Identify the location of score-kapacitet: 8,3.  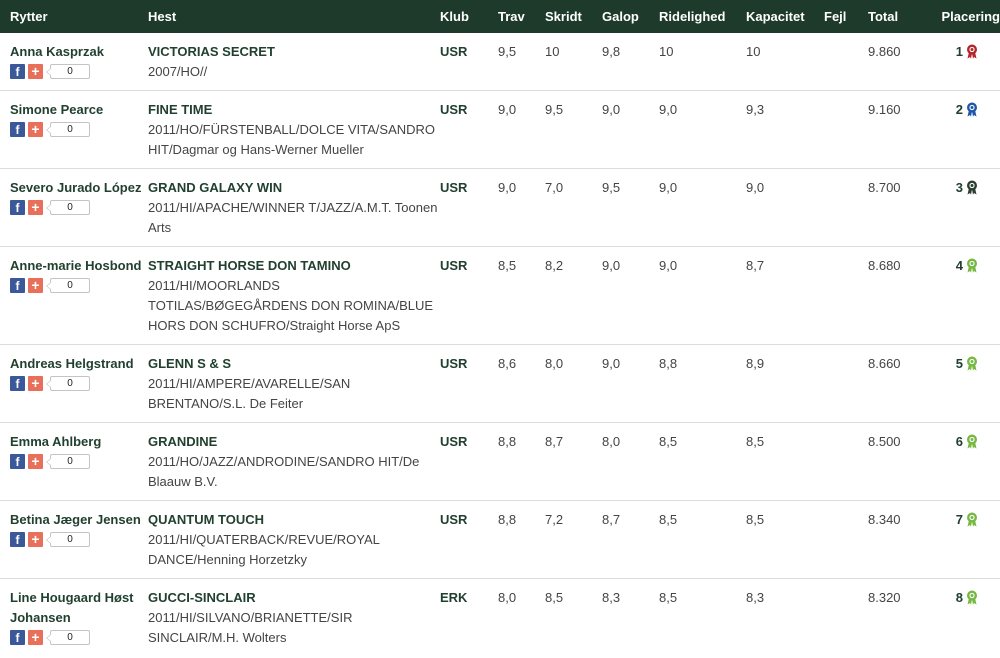
(755, 597).